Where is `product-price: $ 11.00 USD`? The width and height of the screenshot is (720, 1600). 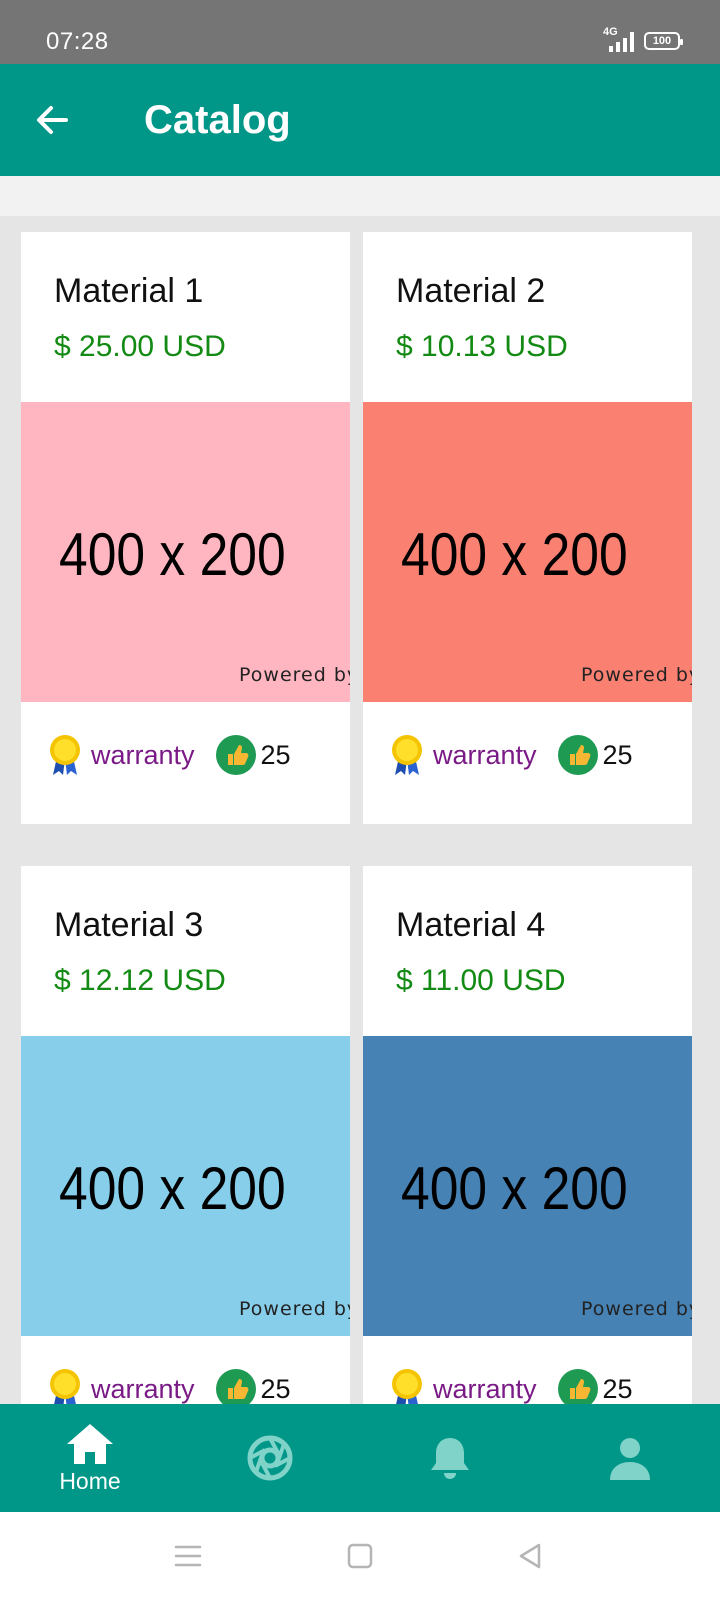 product-price: $ 11.00 USD is located at coordinates (481, 980).